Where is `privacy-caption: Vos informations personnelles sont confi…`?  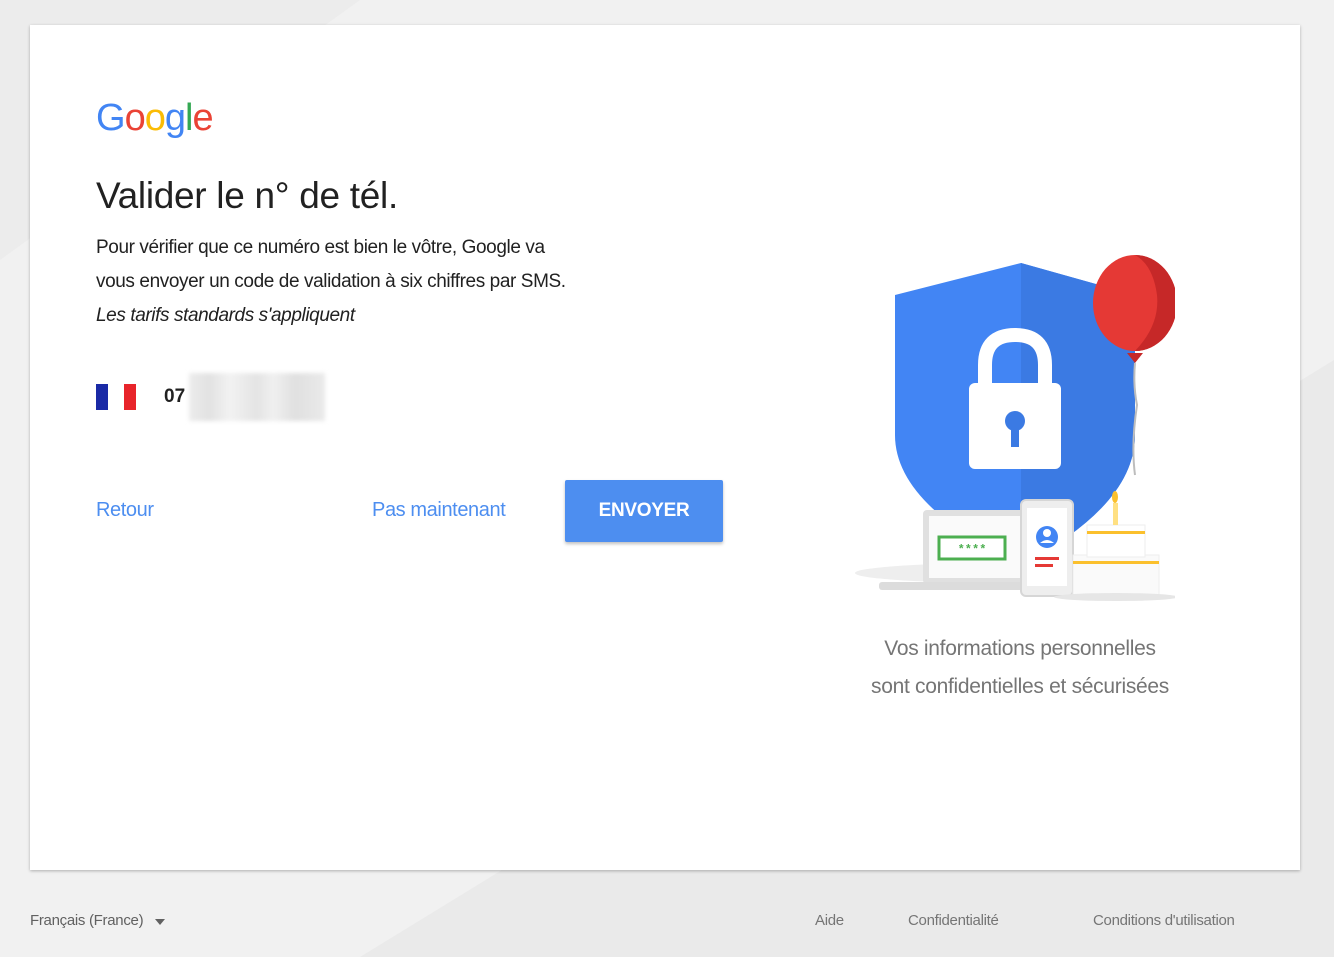 privacy-caption: Vos informations personnelles sont confi… is located at coordinates (1020, 668).